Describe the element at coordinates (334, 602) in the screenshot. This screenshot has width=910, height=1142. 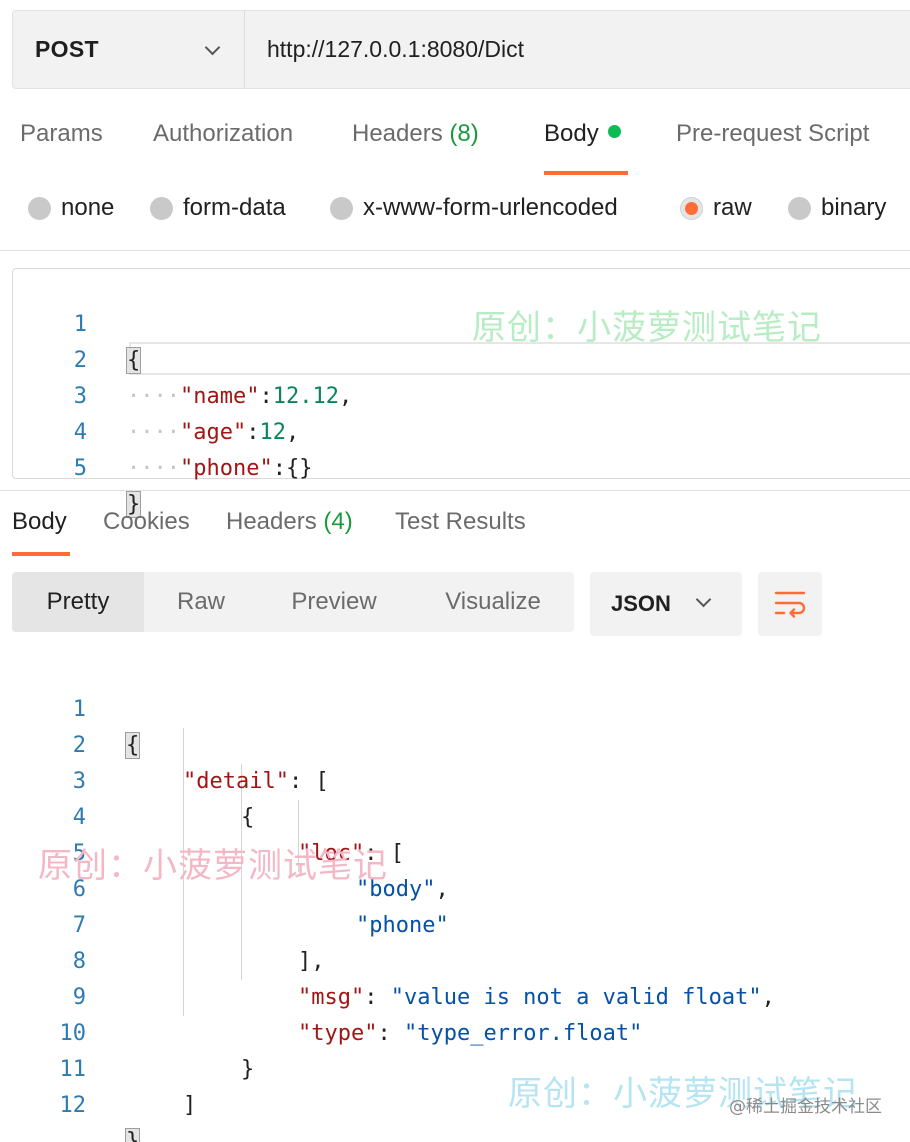
I see `view-preview-button: Preview` at that location.